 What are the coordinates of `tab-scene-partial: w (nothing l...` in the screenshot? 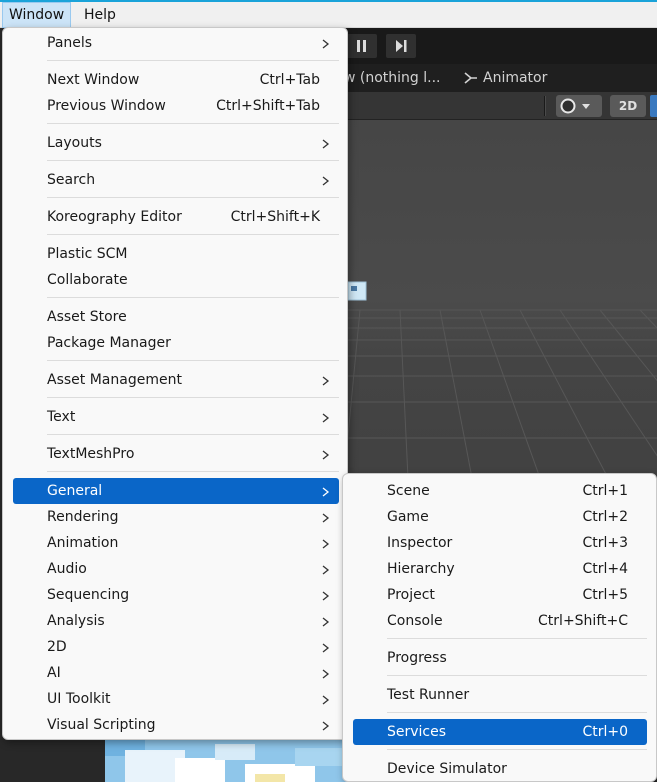 It's located at (392, 78).